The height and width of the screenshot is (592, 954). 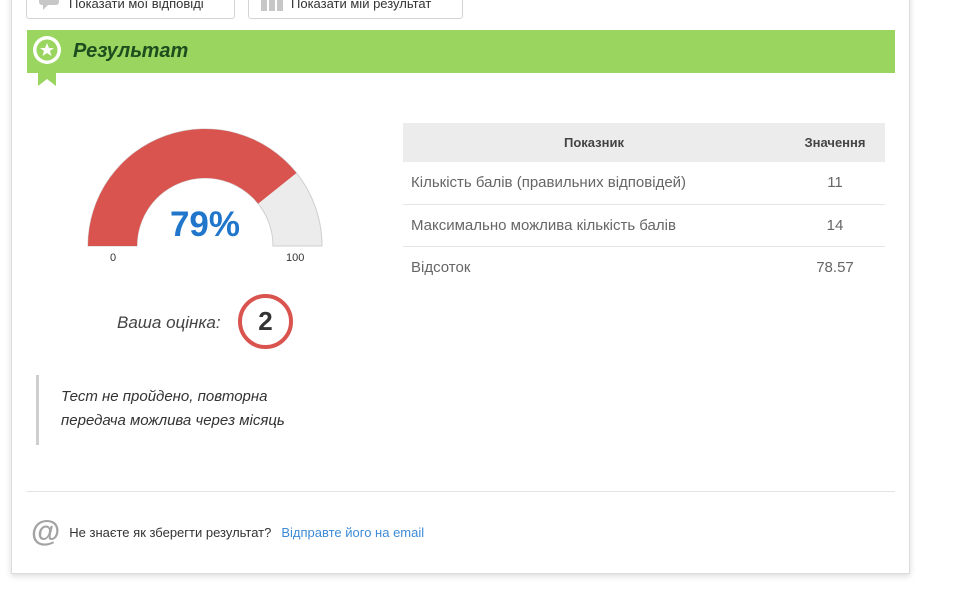 I want to click on show-result-label: Показати мій результат, so click(x=361, y=5).